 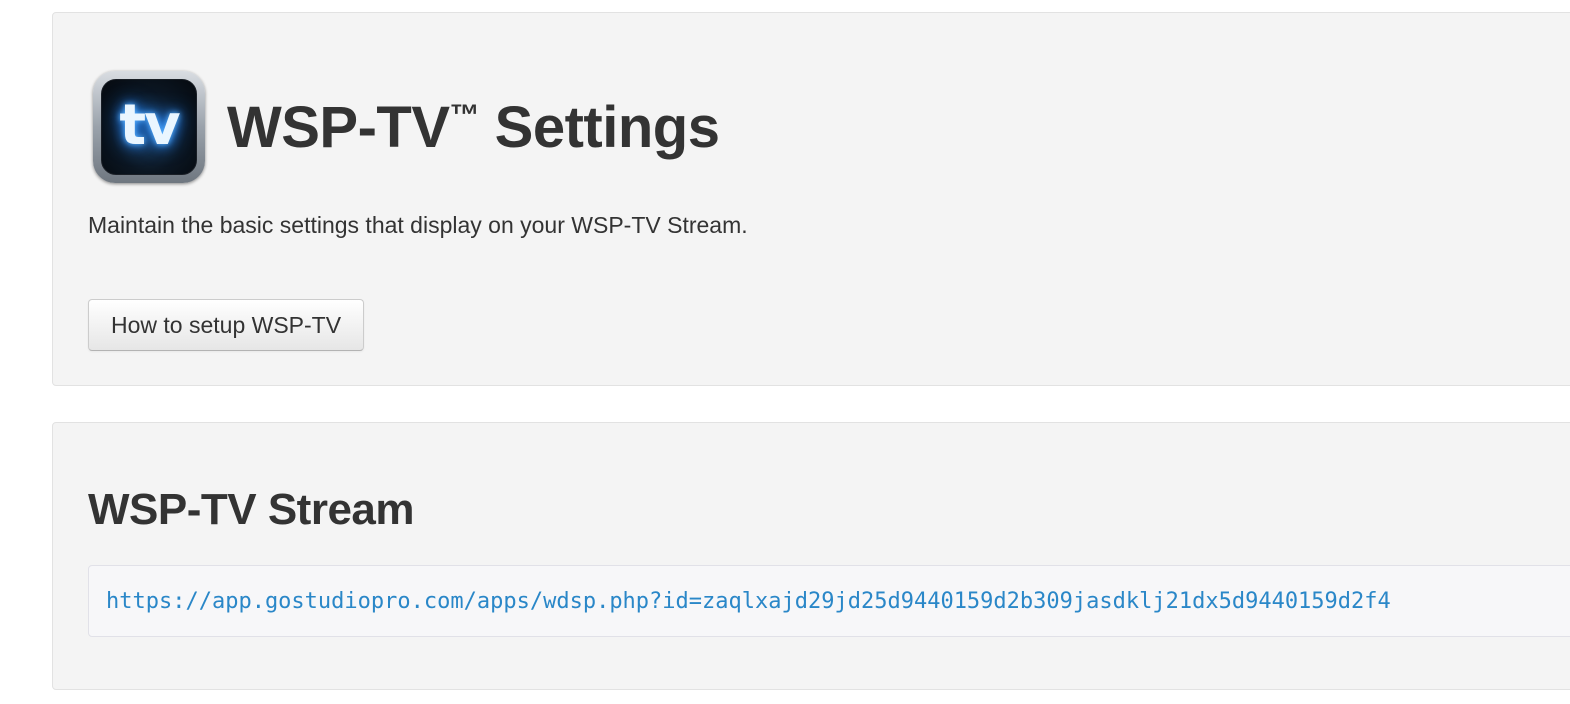 I want to click on page-title: WSP-TV™ Settings, so click(x=473, y=127).